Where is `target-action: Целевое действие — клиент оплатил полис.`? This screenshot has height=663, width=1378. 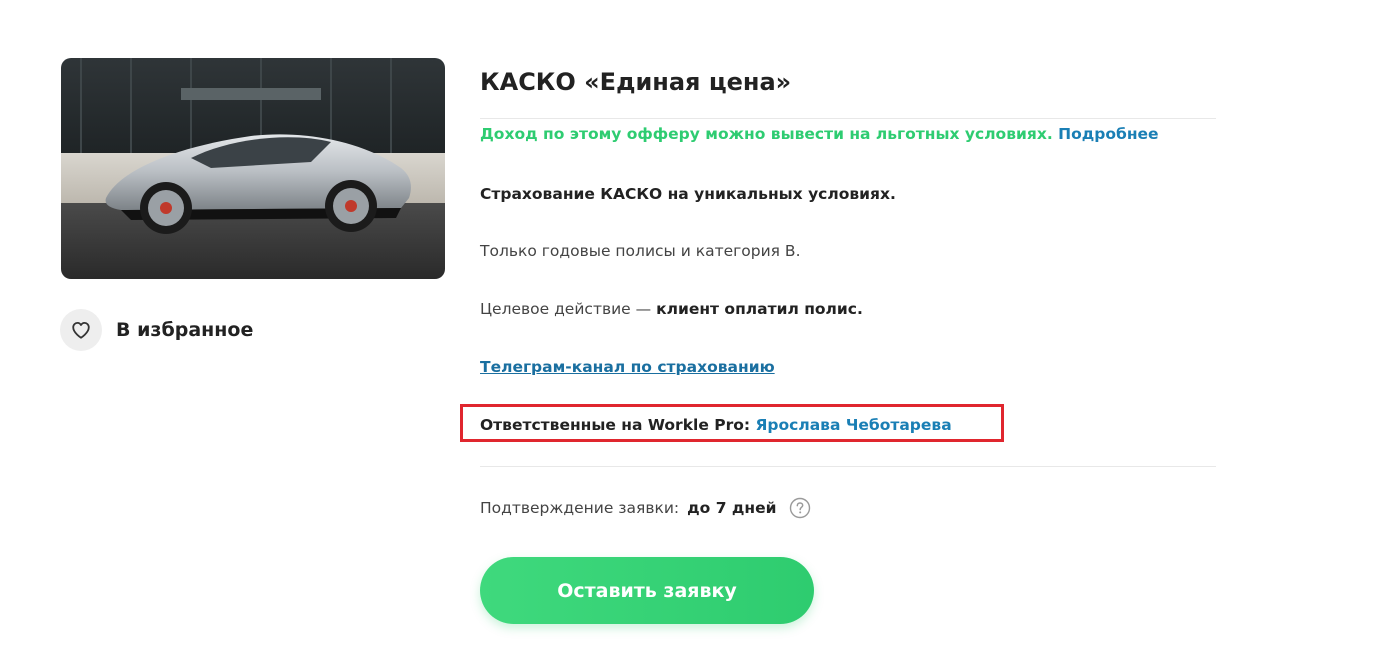
target-action: Целевое действие — клиент оплатил полис. is located at coordinates (671, 309).